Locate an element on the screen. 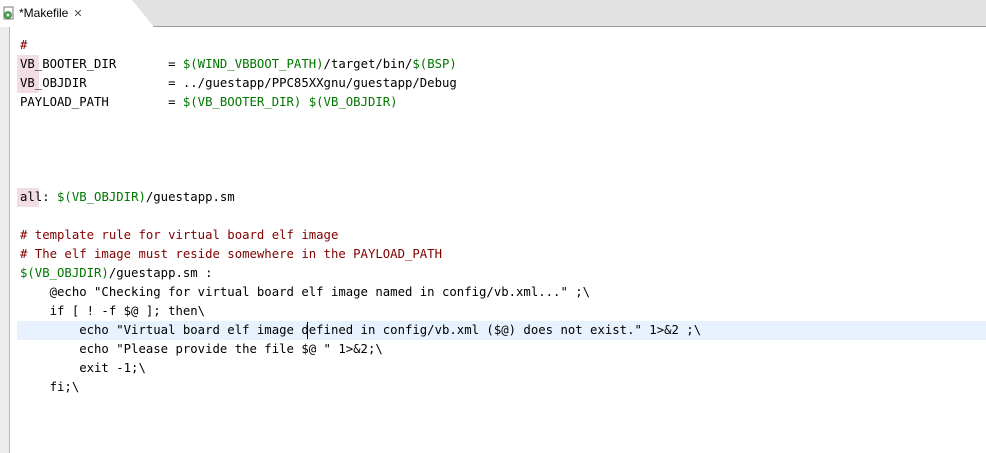  text-caret is located at coordinates (307, 330).